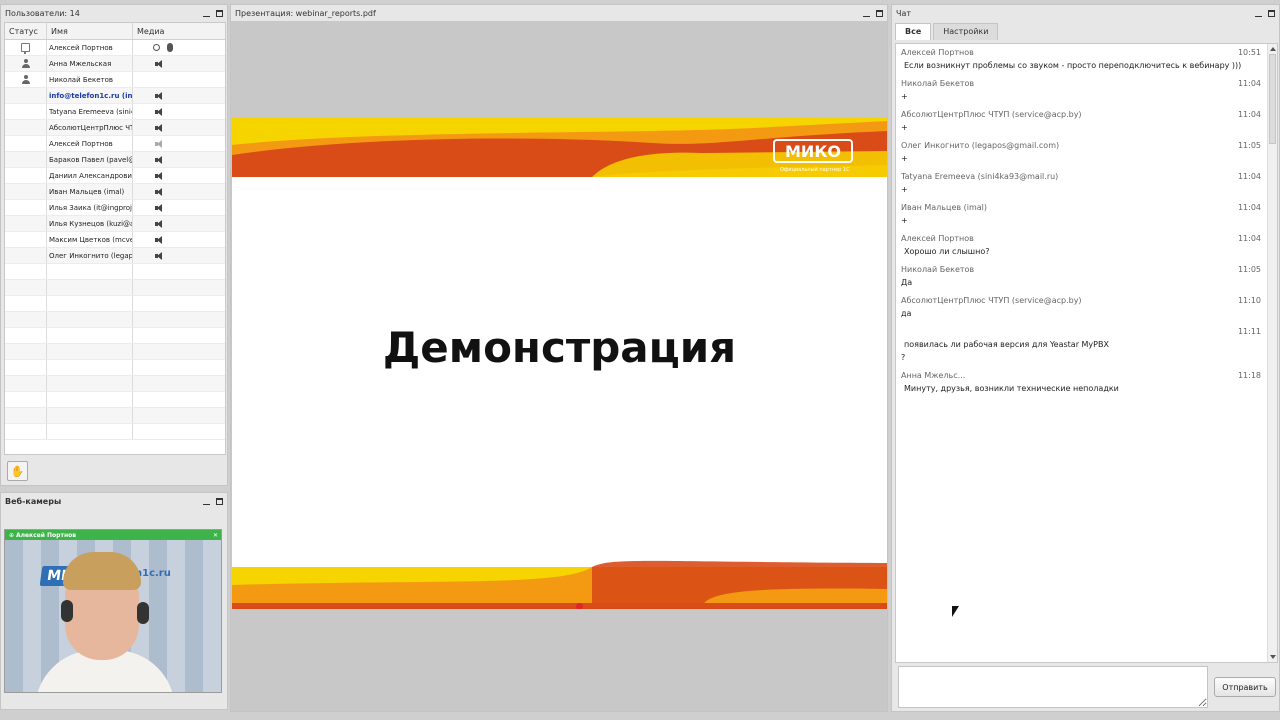 Image resolution: width=1280 pixels, height=720 pixels. Describe the element at coordinates (17, 471) in the screenshot. I see `raise-hand-button: ✋` at that location.